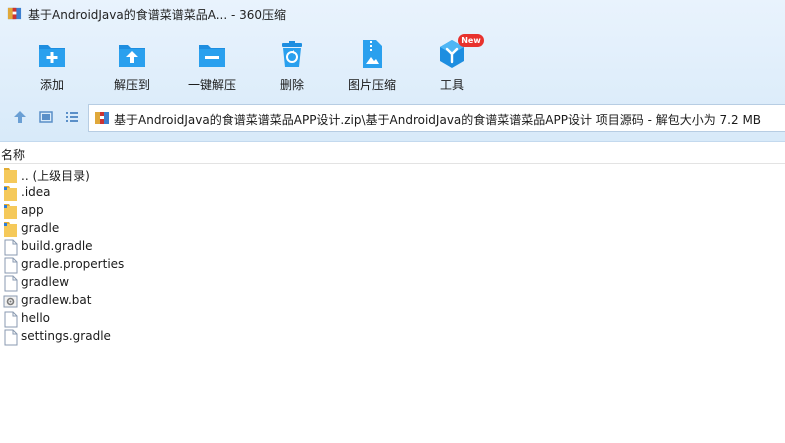  What do you see at coordinates (51, 85) in the screenshot?
I see `add-label: 添加` at bounding box center [51, 85].